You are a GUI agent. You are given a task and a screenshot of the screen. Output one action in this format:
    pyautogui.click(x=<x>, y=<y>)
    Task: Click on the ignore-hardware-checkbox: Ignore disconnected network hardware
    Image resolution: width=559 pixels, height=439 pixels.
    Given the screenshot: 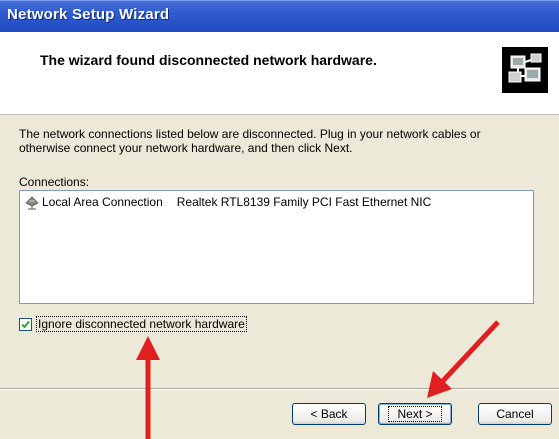 What is the action you would take?
    pyautogui.click(x=133, y=324)
    